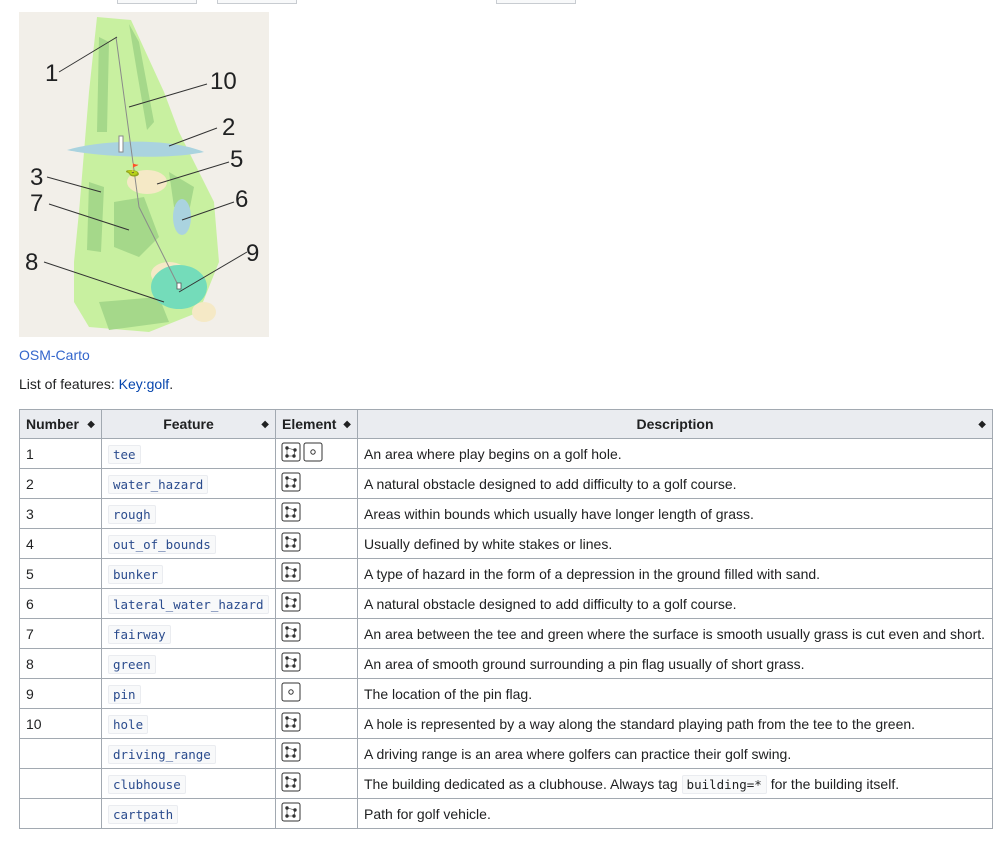 This screenshot has height=846, width=999. What do you see at coordinates (237, 159) in the screenshot?
I see `callout-5: 5` at bounding box center [237, 159].